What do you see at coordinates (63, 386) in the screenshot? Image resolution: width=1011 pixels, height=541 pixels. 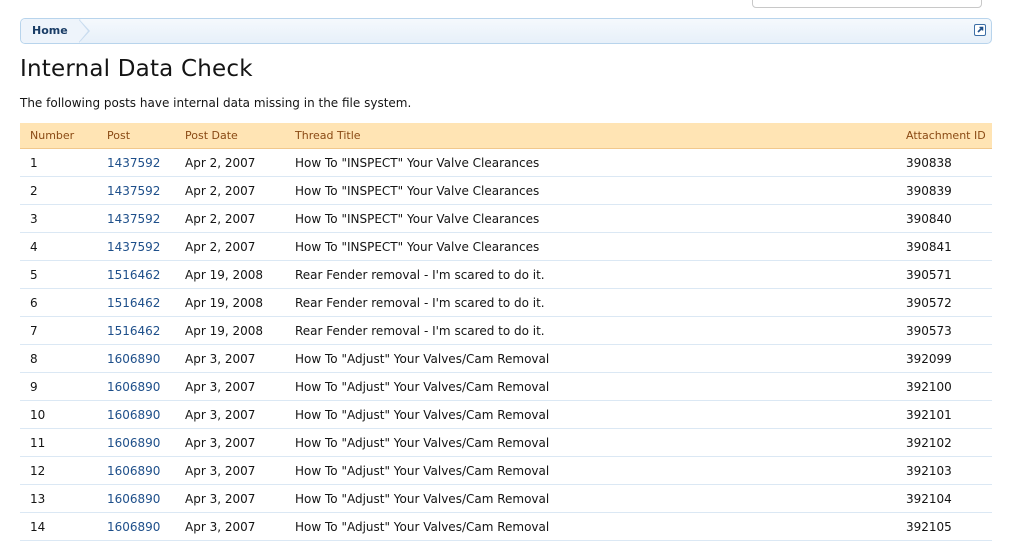 I see `cell-number: 9` at bounding box center [63, 386].